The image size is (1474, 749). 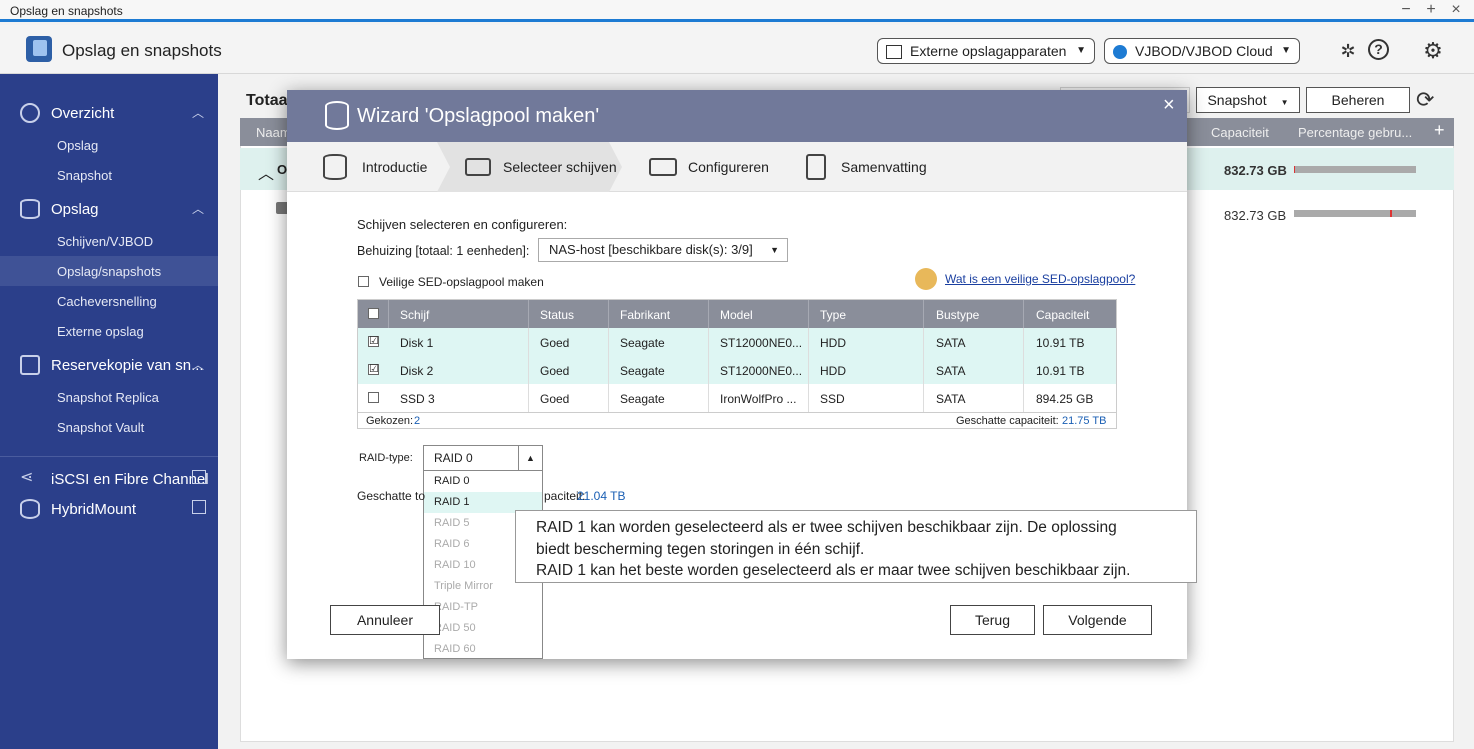 I want to click on close-window-icon: ×, so click(x=1456, y=10).